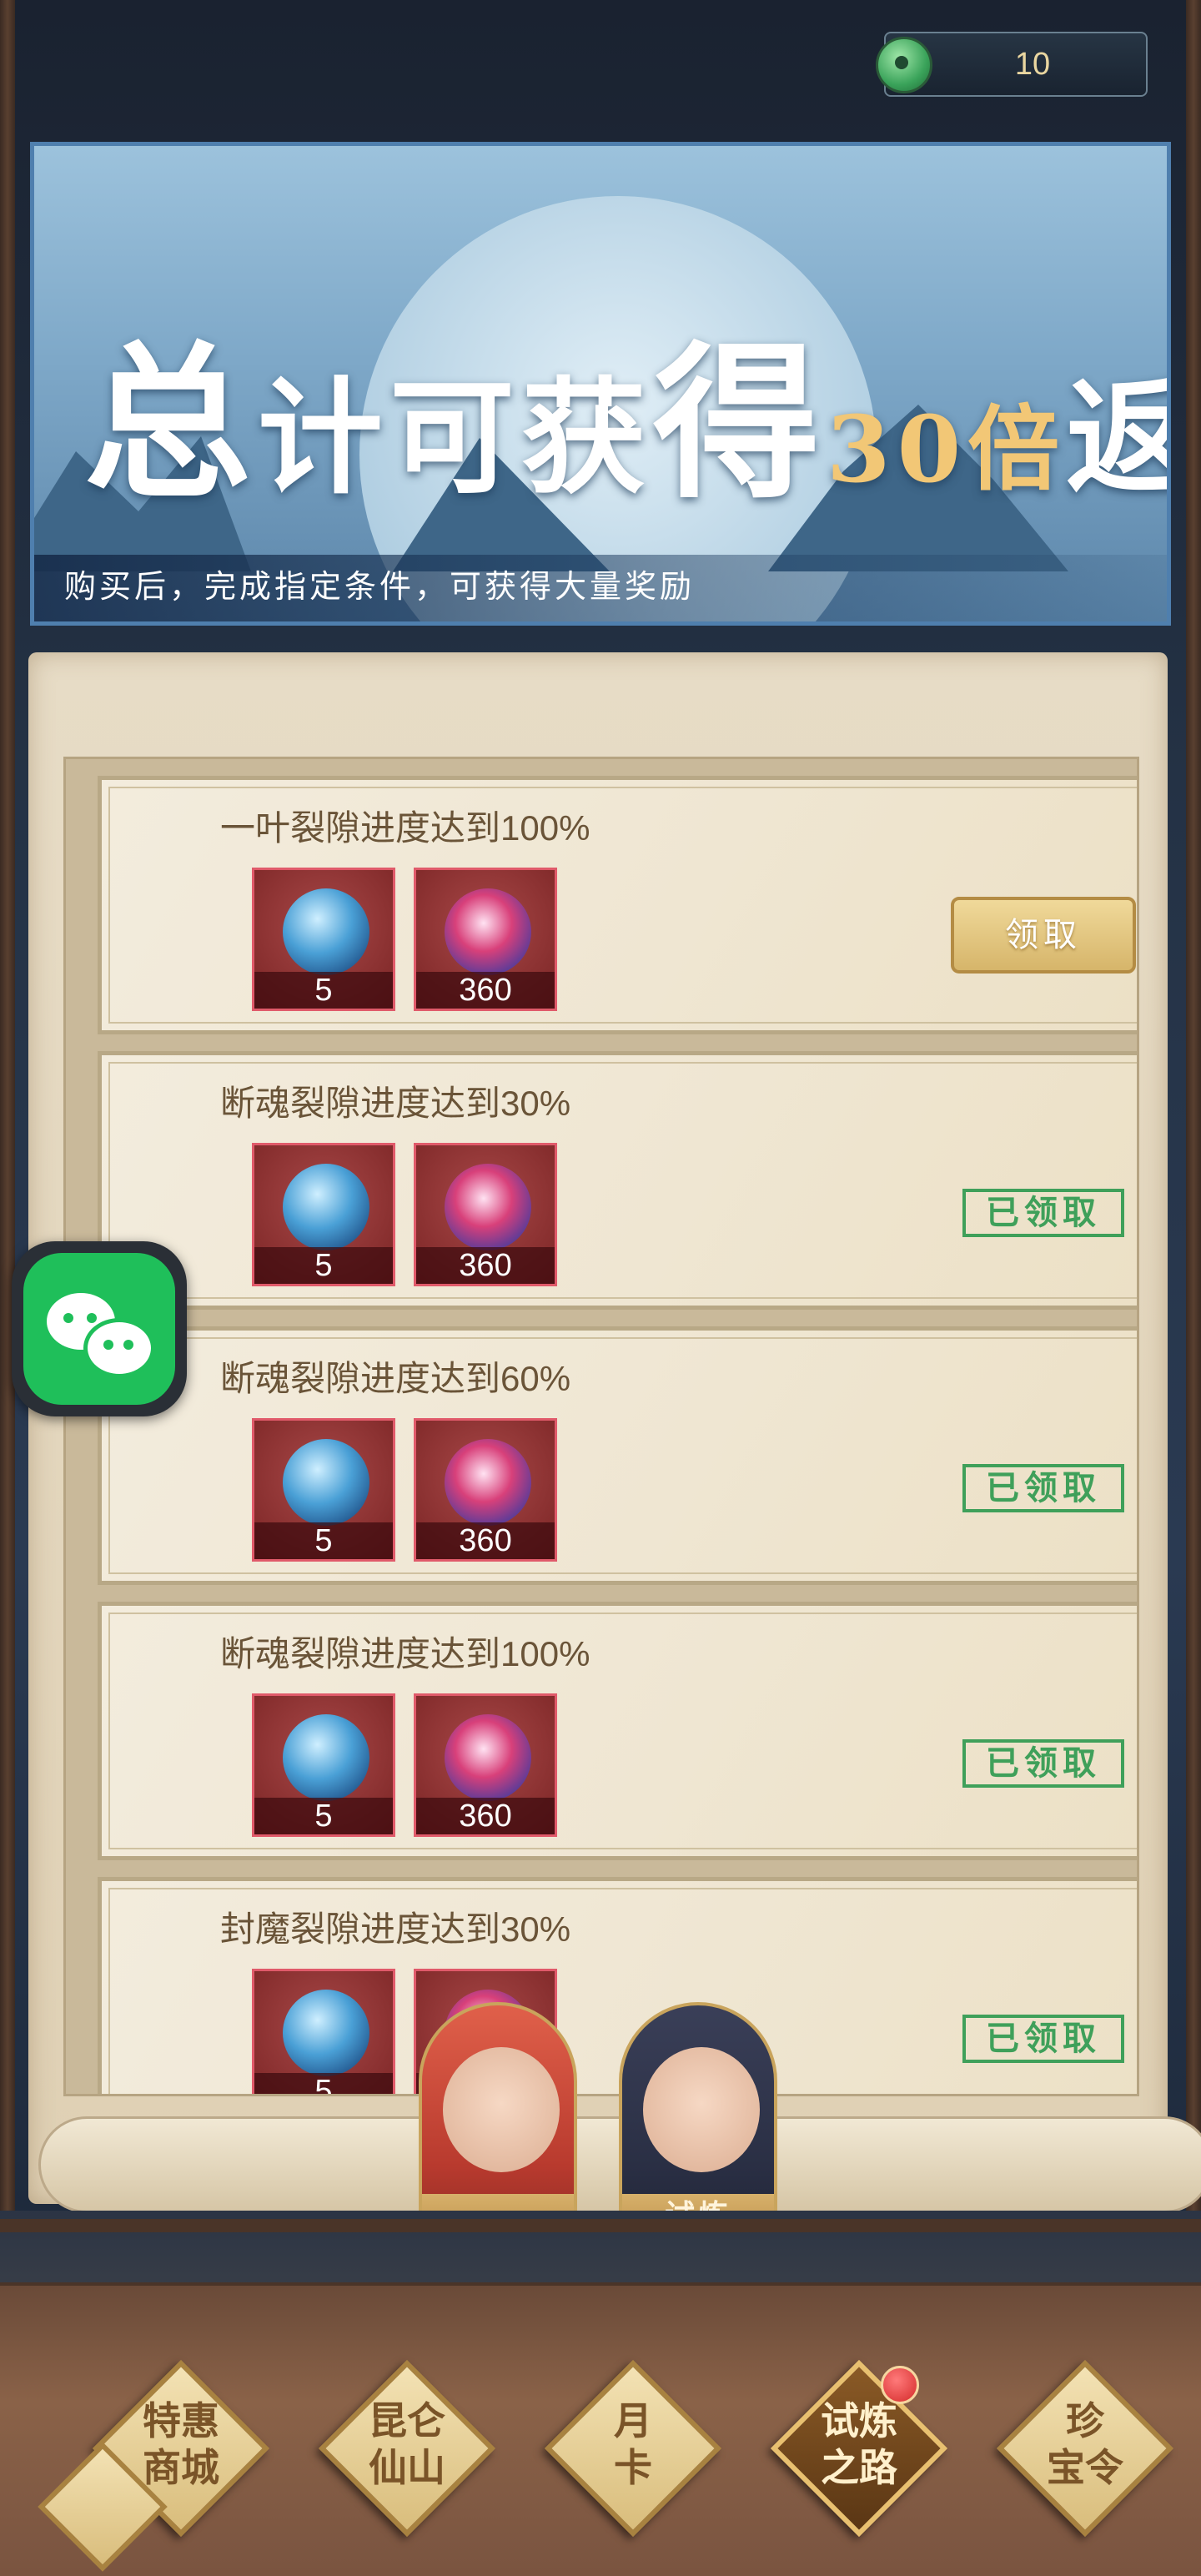  I want to click on frame-post-left, so click(8, 1126).